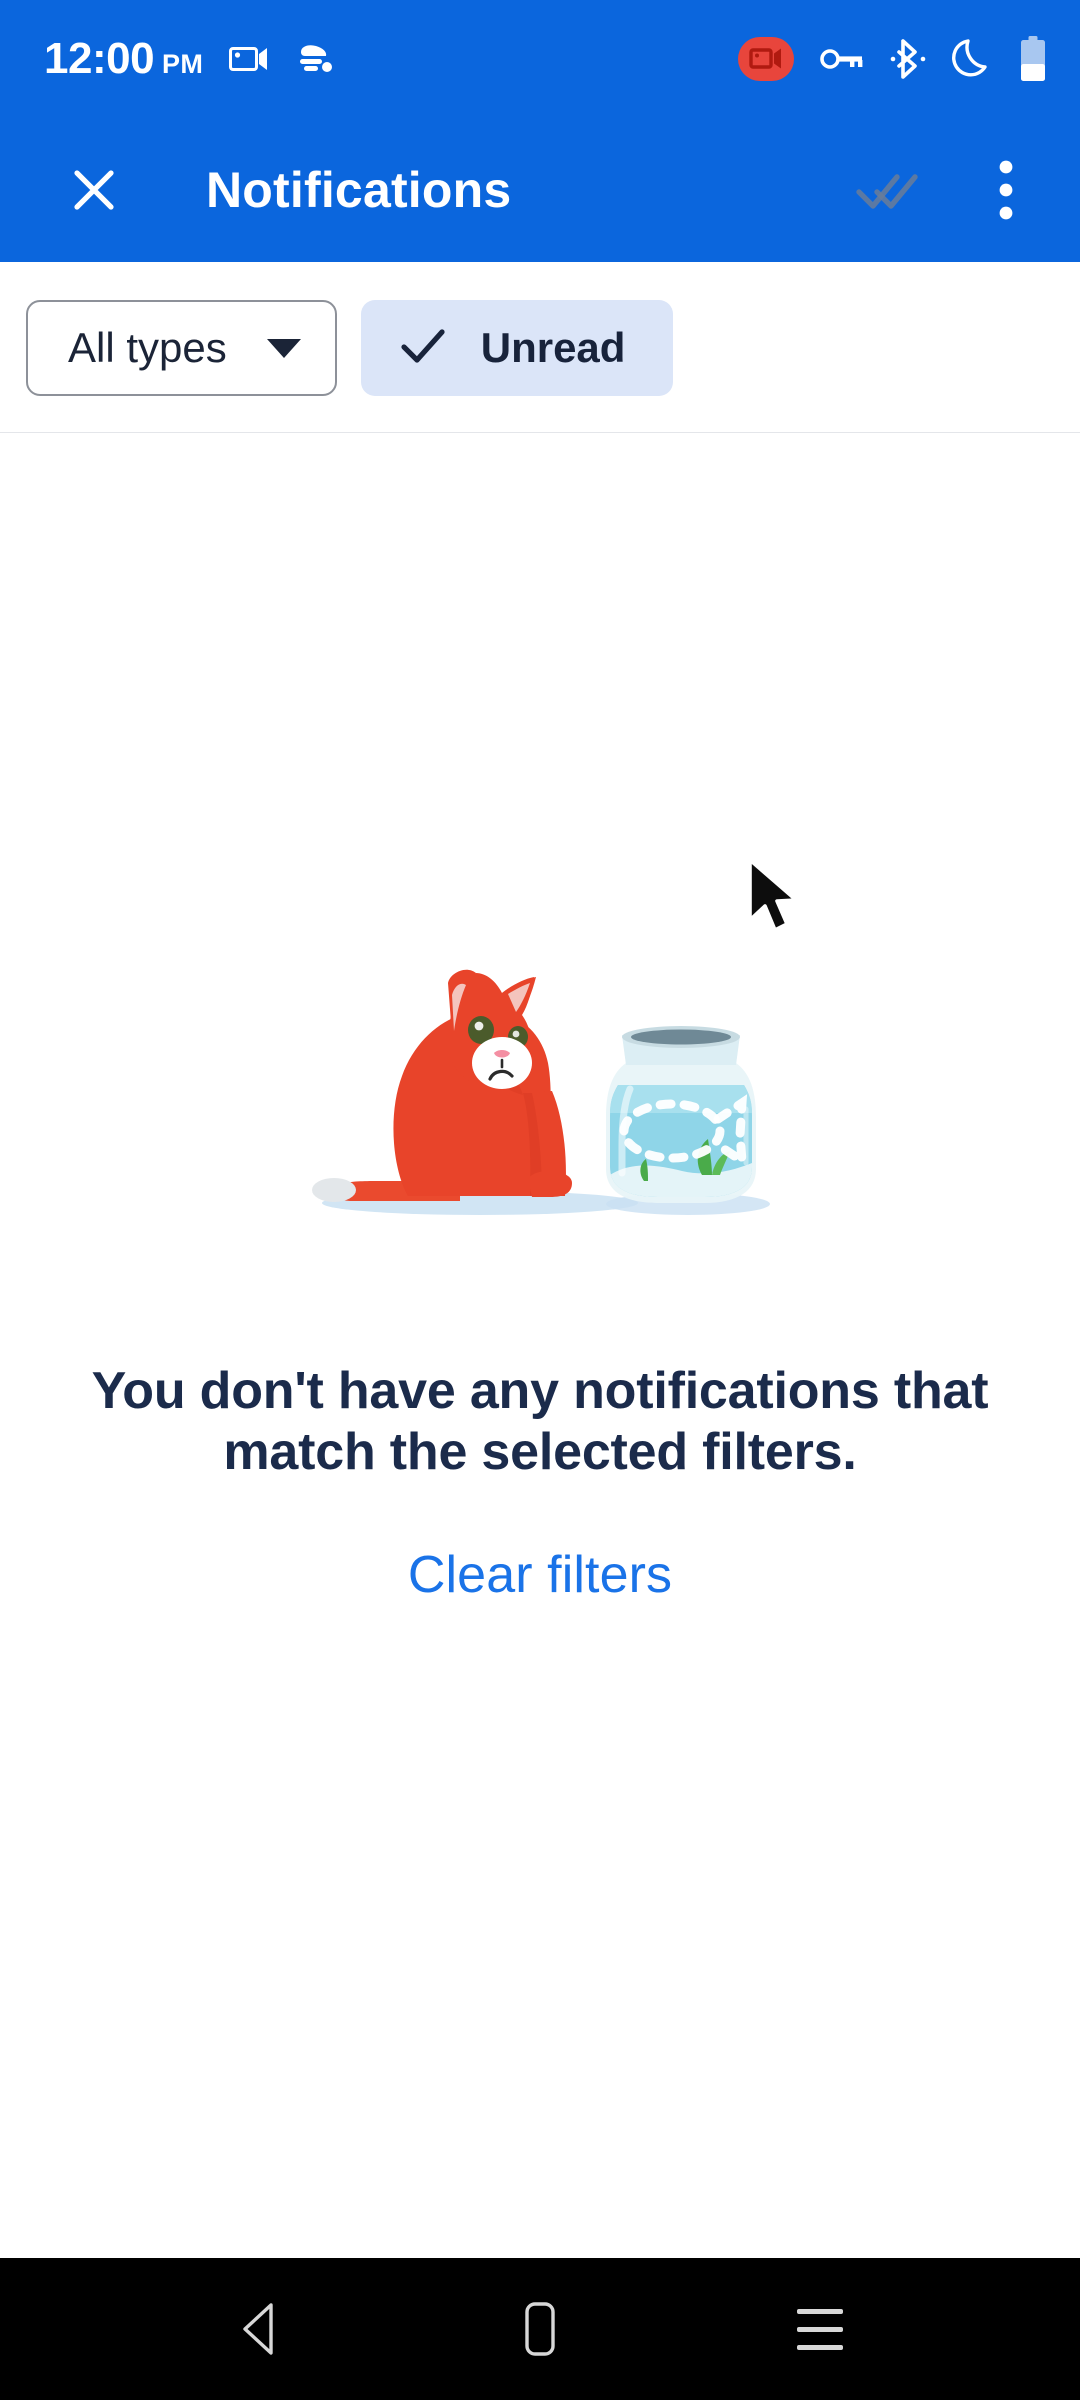 The width and height of the screenshot is (1080, 2400). Describe the element at coordinates (766, 59) in the screenshot. I see `screen-recording-active-icon` at that location.